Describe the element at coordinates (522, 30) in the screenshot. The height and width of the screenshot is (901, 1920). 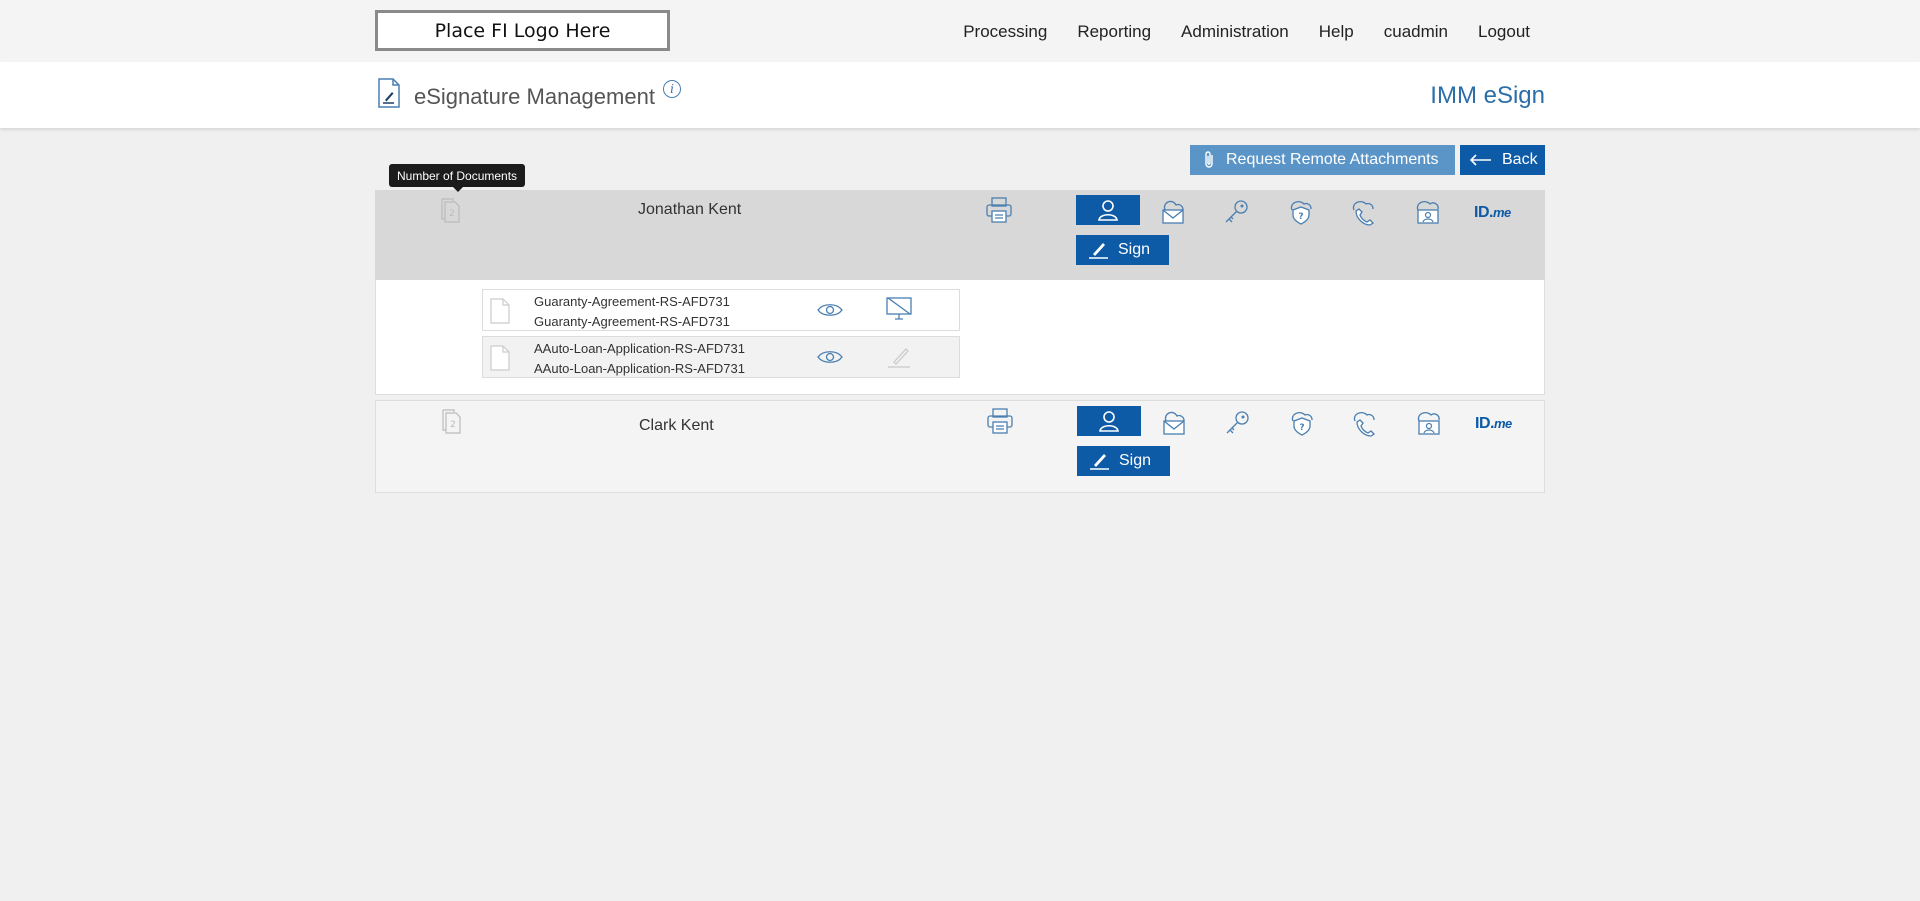
I see `fi-logo-placeholder: Place FI Logo Here` at that location.